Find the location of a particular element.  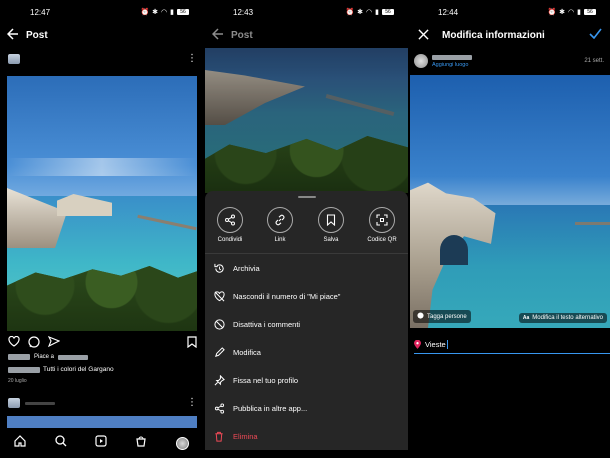

top-bar: Modifica informazioni is located at coordinates (510, 35).